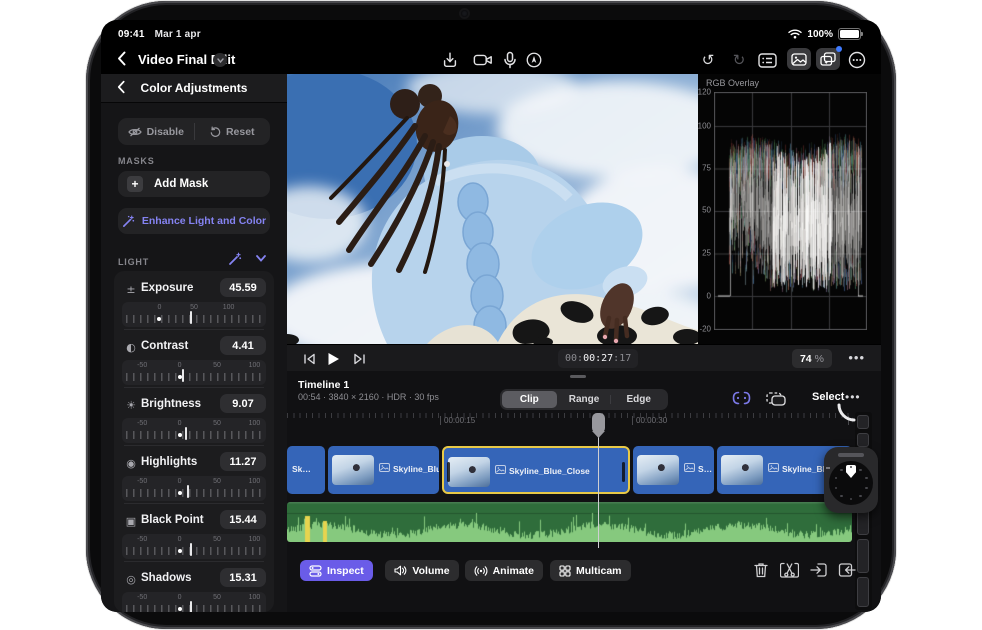  What do you see at coordinates (857, 60) in the screenshot?
I see `more-options-icon` at bounding box center [857, 60].